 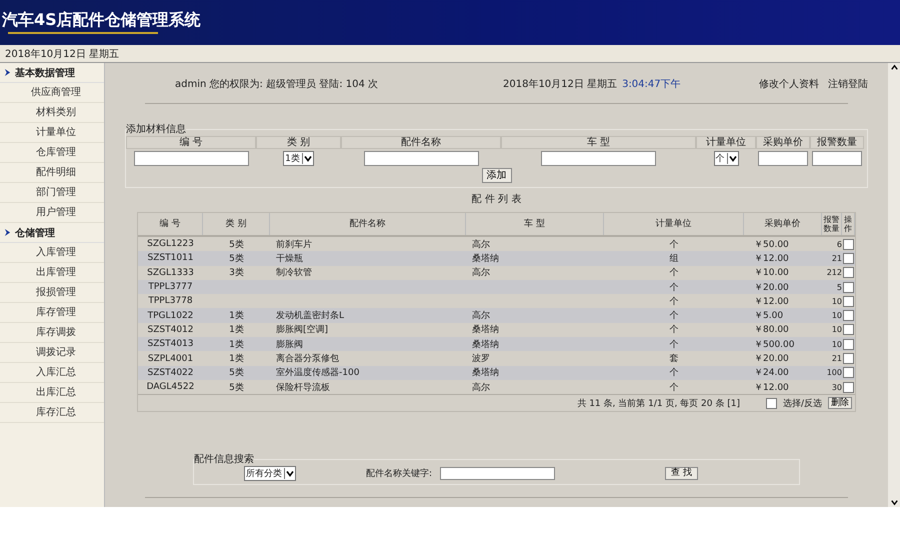 I want to click on table-cell: 套, so click(x=674, y=359).